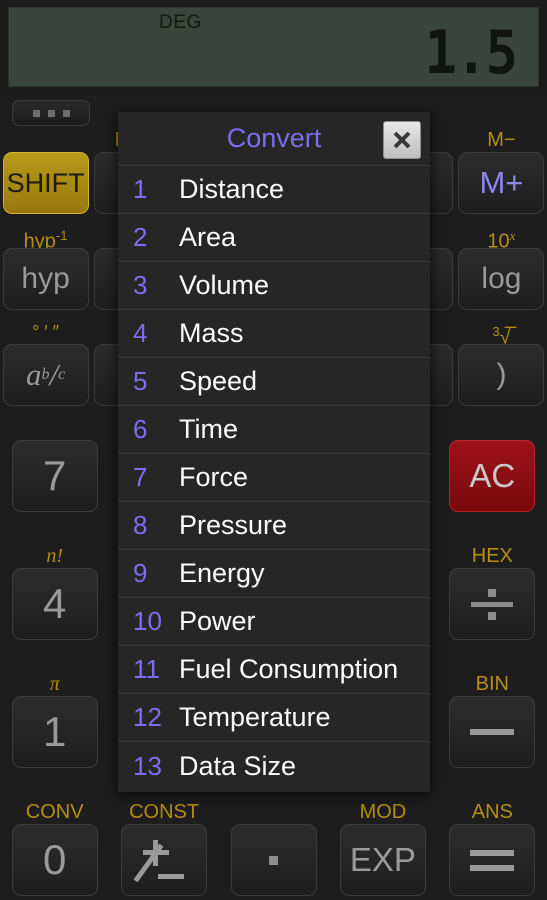 This screenshot has height=900, width=547. Describe the element at coordinates (45, 375) in the screenshot. I see `fraction-key: a b / c` at that location.